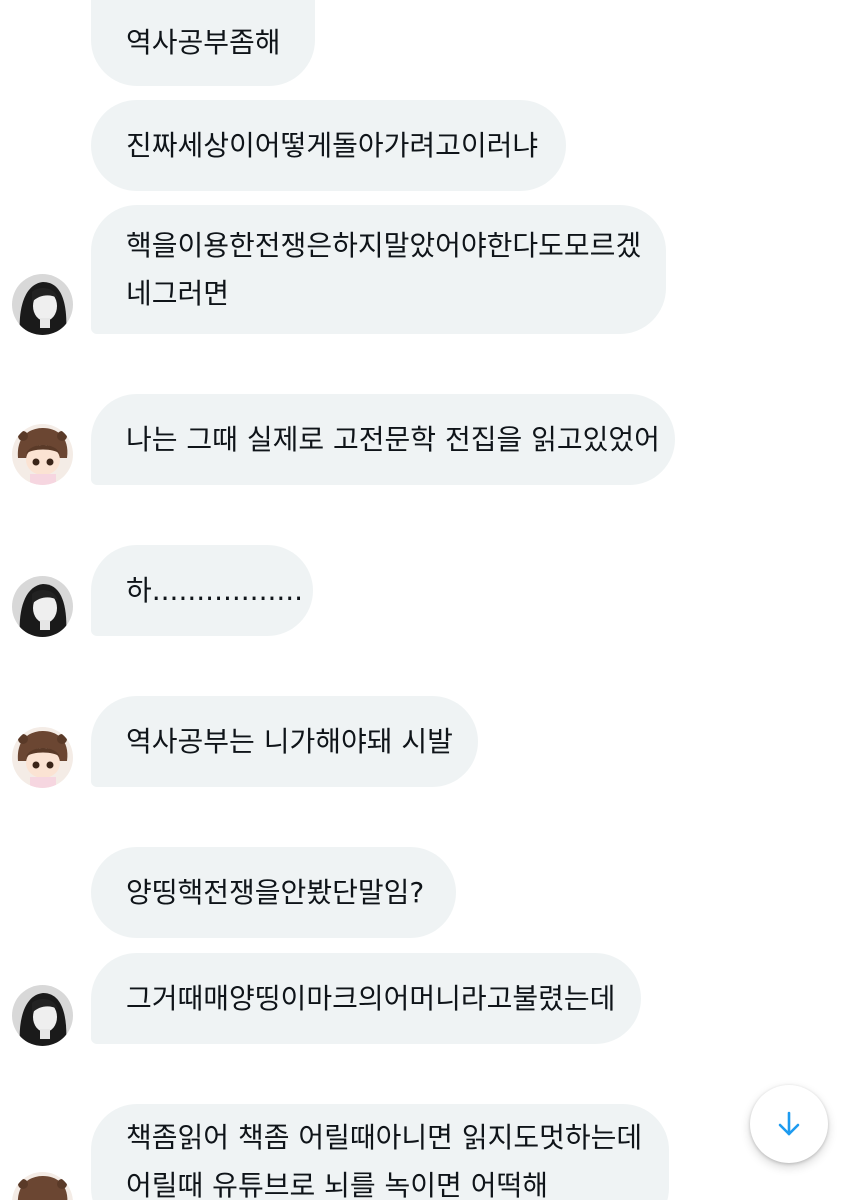  I want to click on message-bubble: 나는 그때 실제로 고전문학 전집을 읽고있었어, so click(383, 439).